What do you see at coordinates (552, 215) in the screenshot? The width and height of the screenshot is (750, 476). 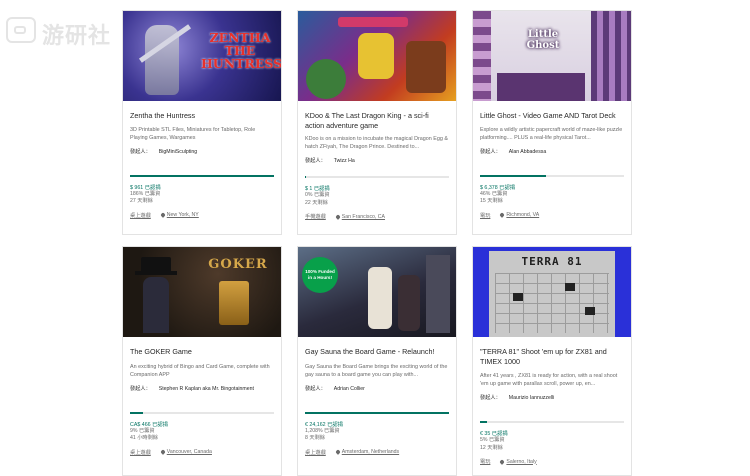 I see `project-meta: 電玩 Richmond, VA` at bounding box center [552, 215].